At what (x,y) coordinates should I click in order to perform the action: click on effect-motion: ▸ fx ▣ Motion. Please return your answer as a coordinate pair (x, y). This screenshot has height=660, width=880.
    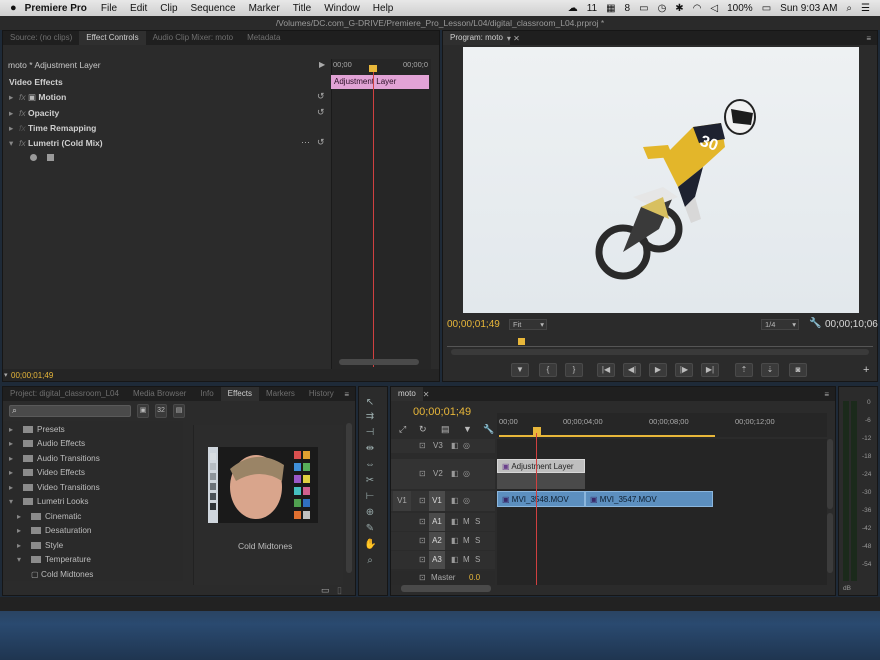
    Looking at the image, I should click on (37, 97).